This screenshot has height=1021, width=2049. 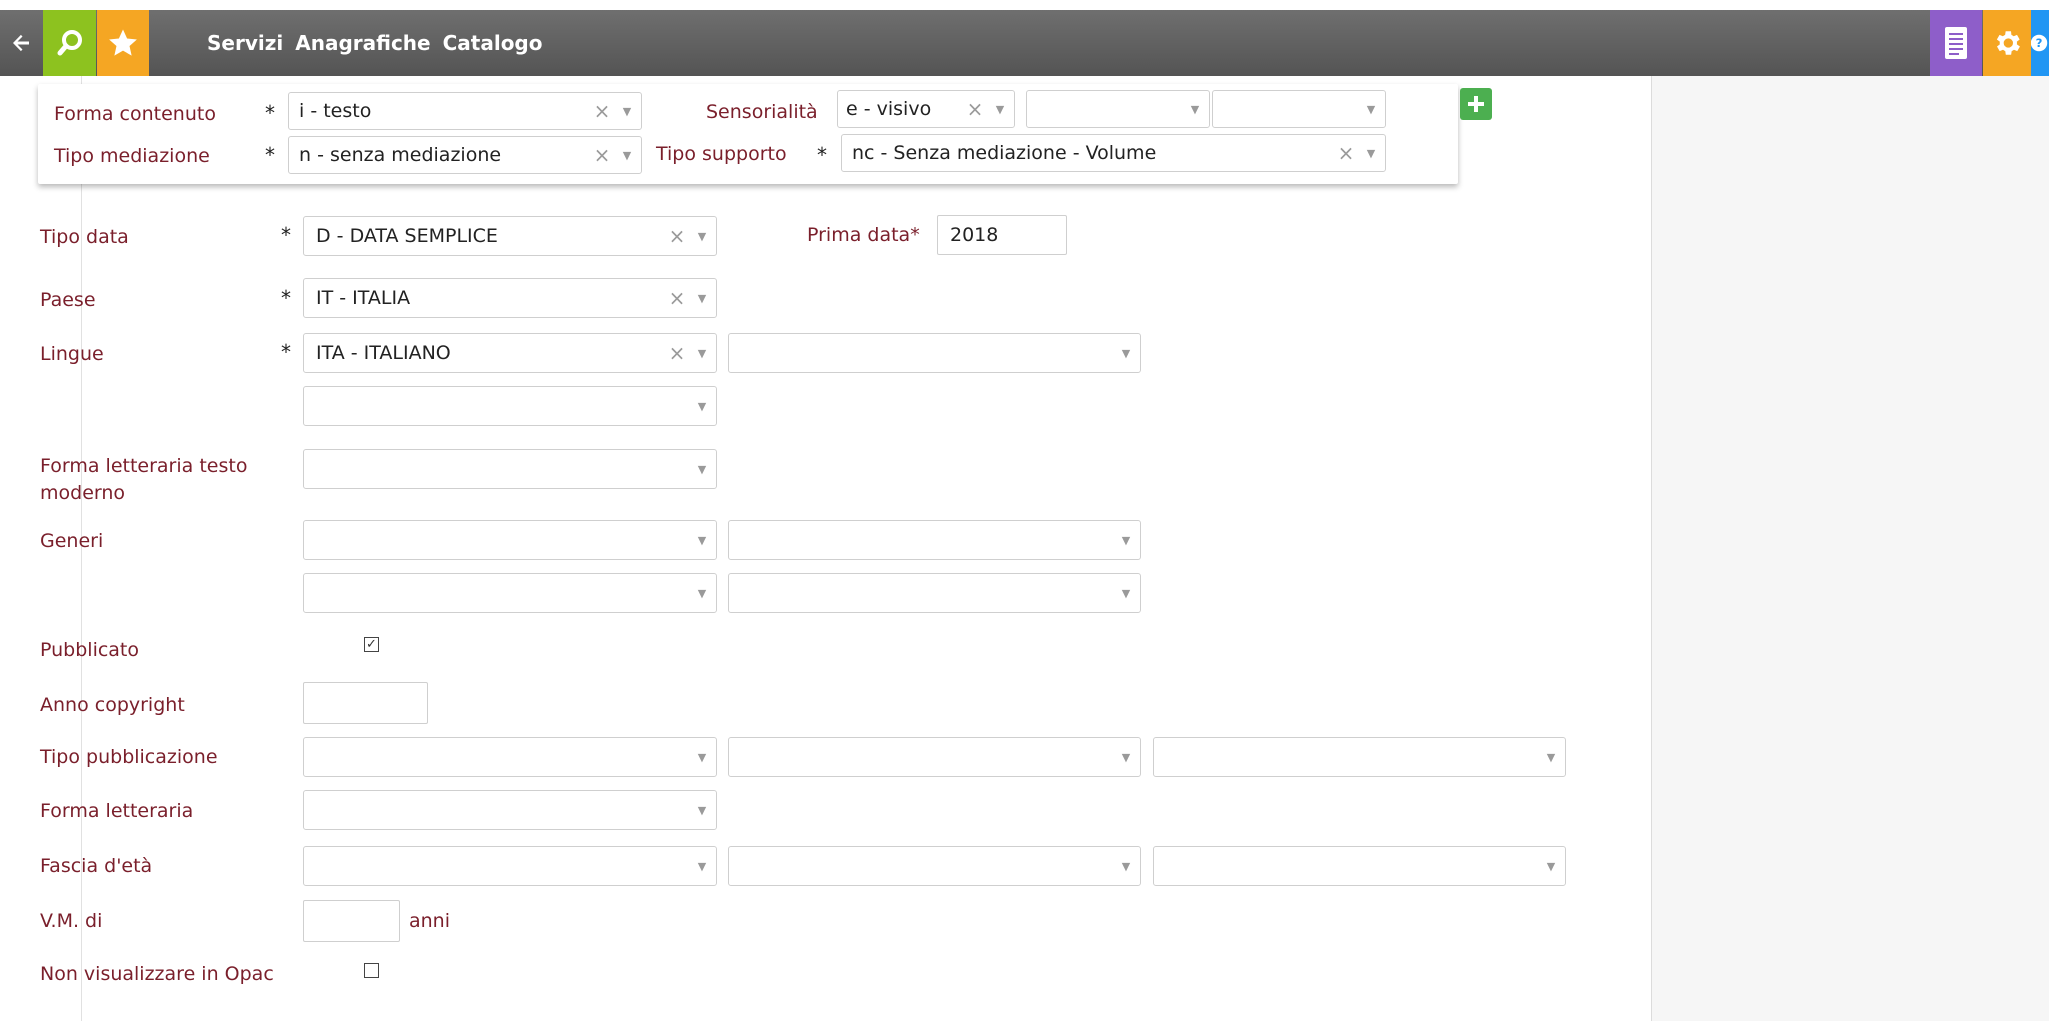 I want to click on non-visualizzare-opac-checkbox, so click(x=371, y=970).